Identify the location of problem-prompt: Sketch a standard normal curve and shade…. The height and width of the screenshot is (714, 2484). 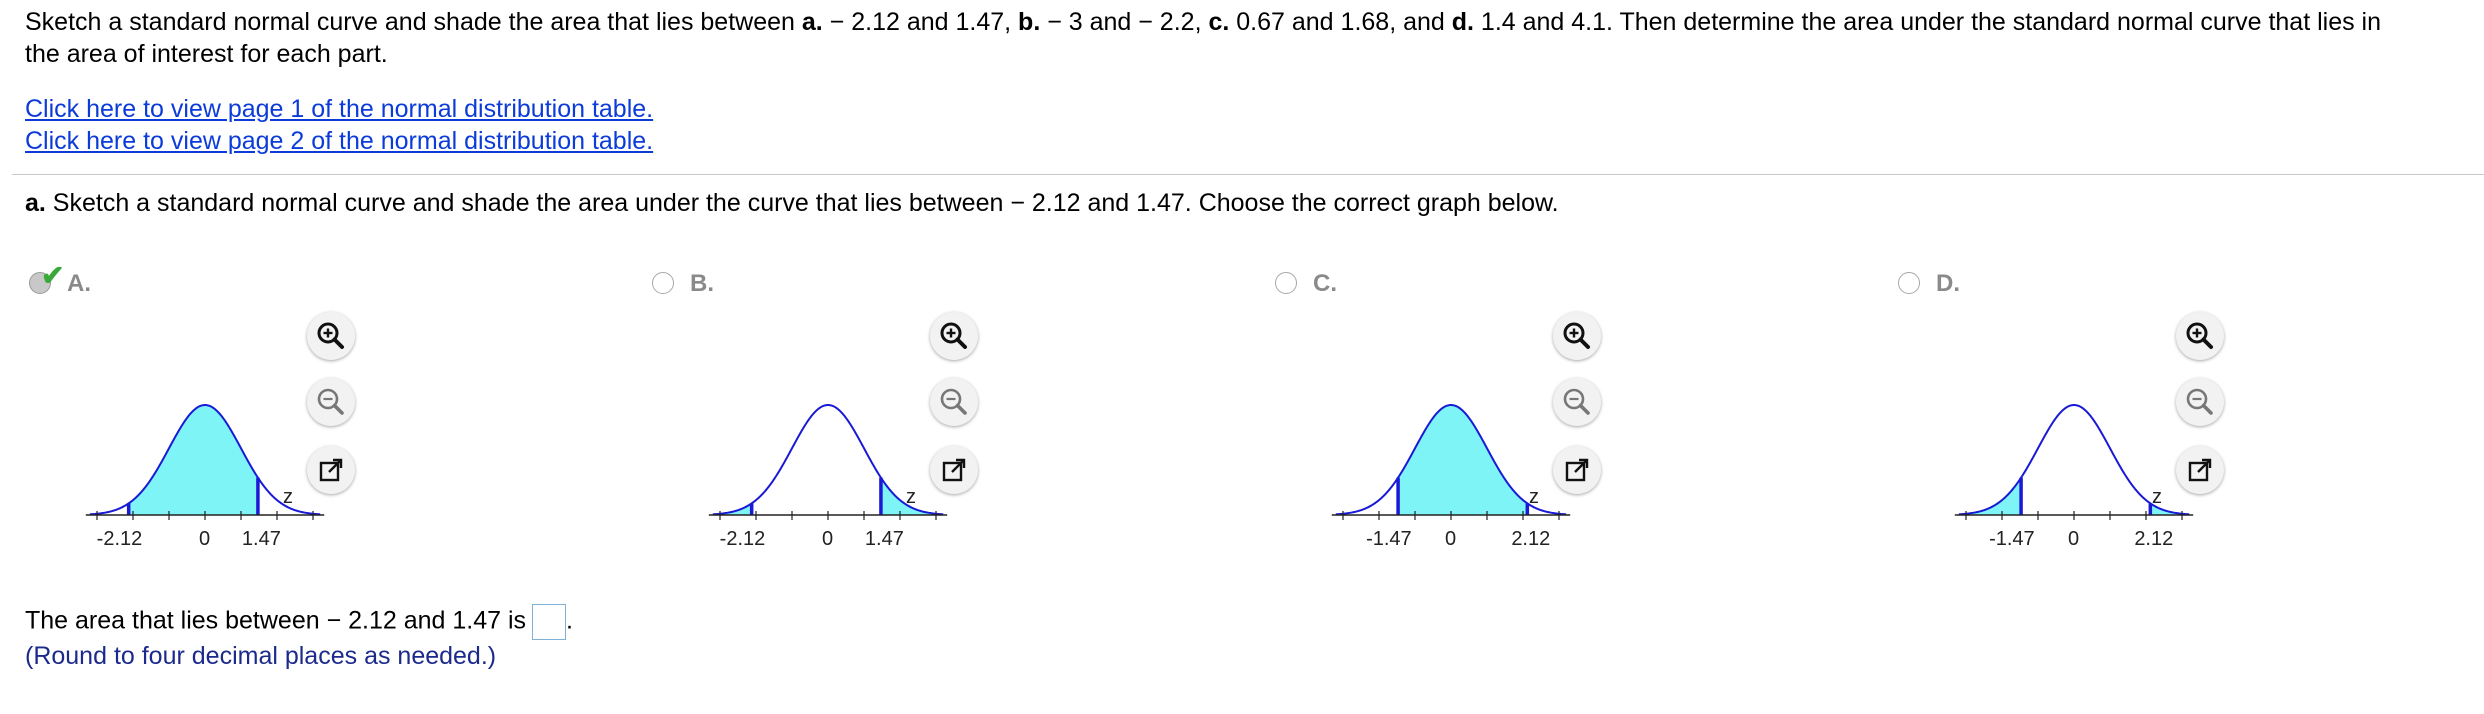
(1254, 38).